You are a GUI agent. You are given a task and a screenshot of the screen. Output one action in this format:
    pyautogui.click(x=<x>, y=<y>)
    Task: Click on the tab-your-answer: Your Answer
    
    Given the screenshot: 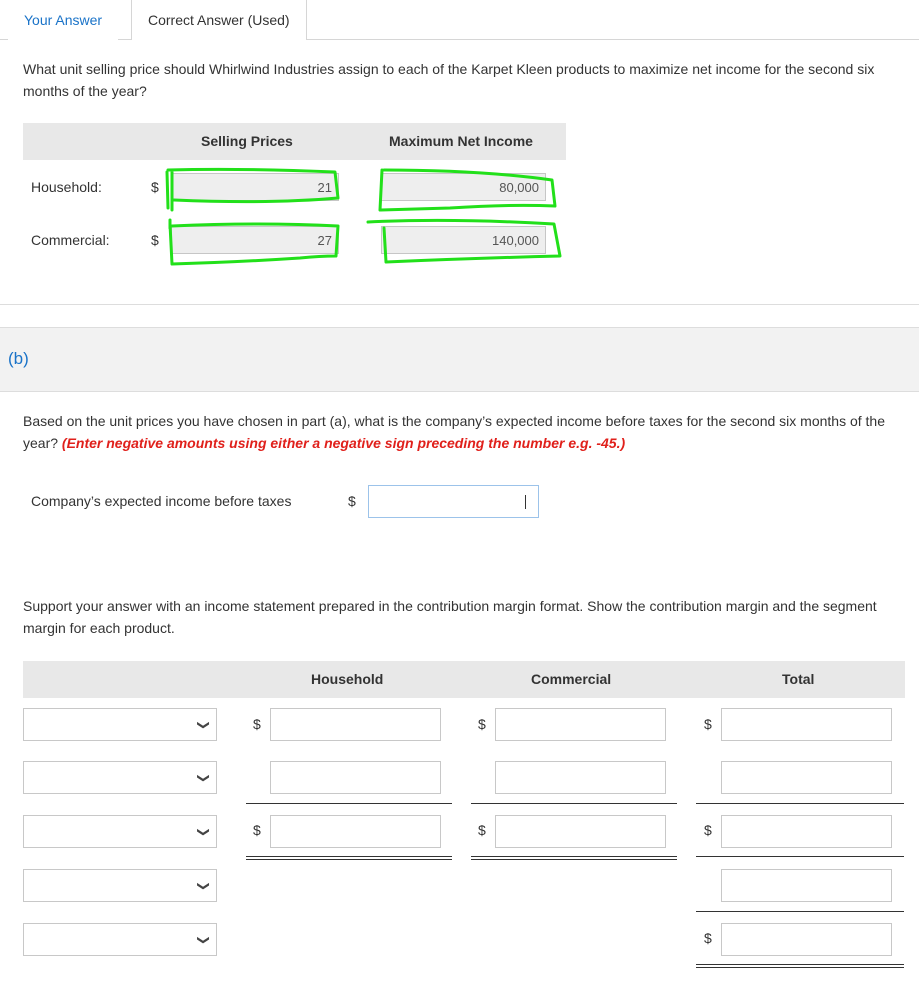 What is the action you would take?
    pyautogui.click(x=63, y=20)
    